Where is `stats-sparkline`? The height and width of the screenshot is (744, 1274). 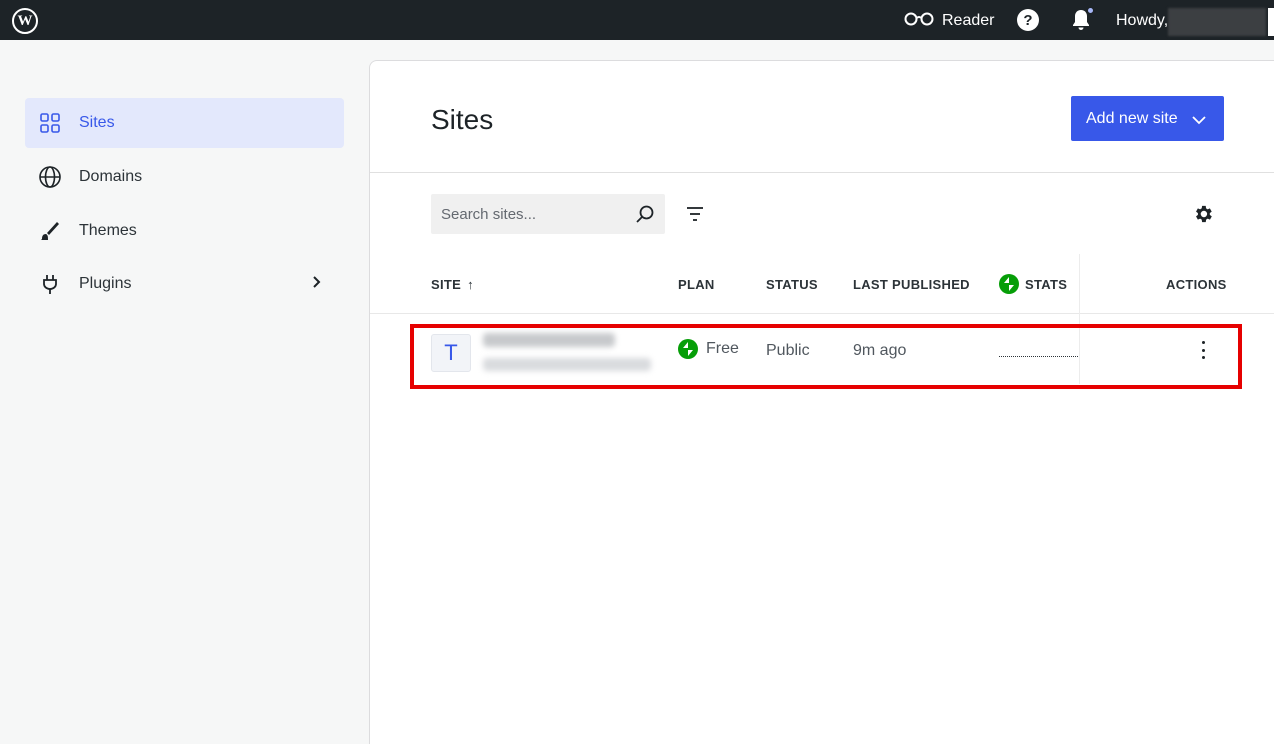 stats-sparkline is located at coordinates (1038, 356).